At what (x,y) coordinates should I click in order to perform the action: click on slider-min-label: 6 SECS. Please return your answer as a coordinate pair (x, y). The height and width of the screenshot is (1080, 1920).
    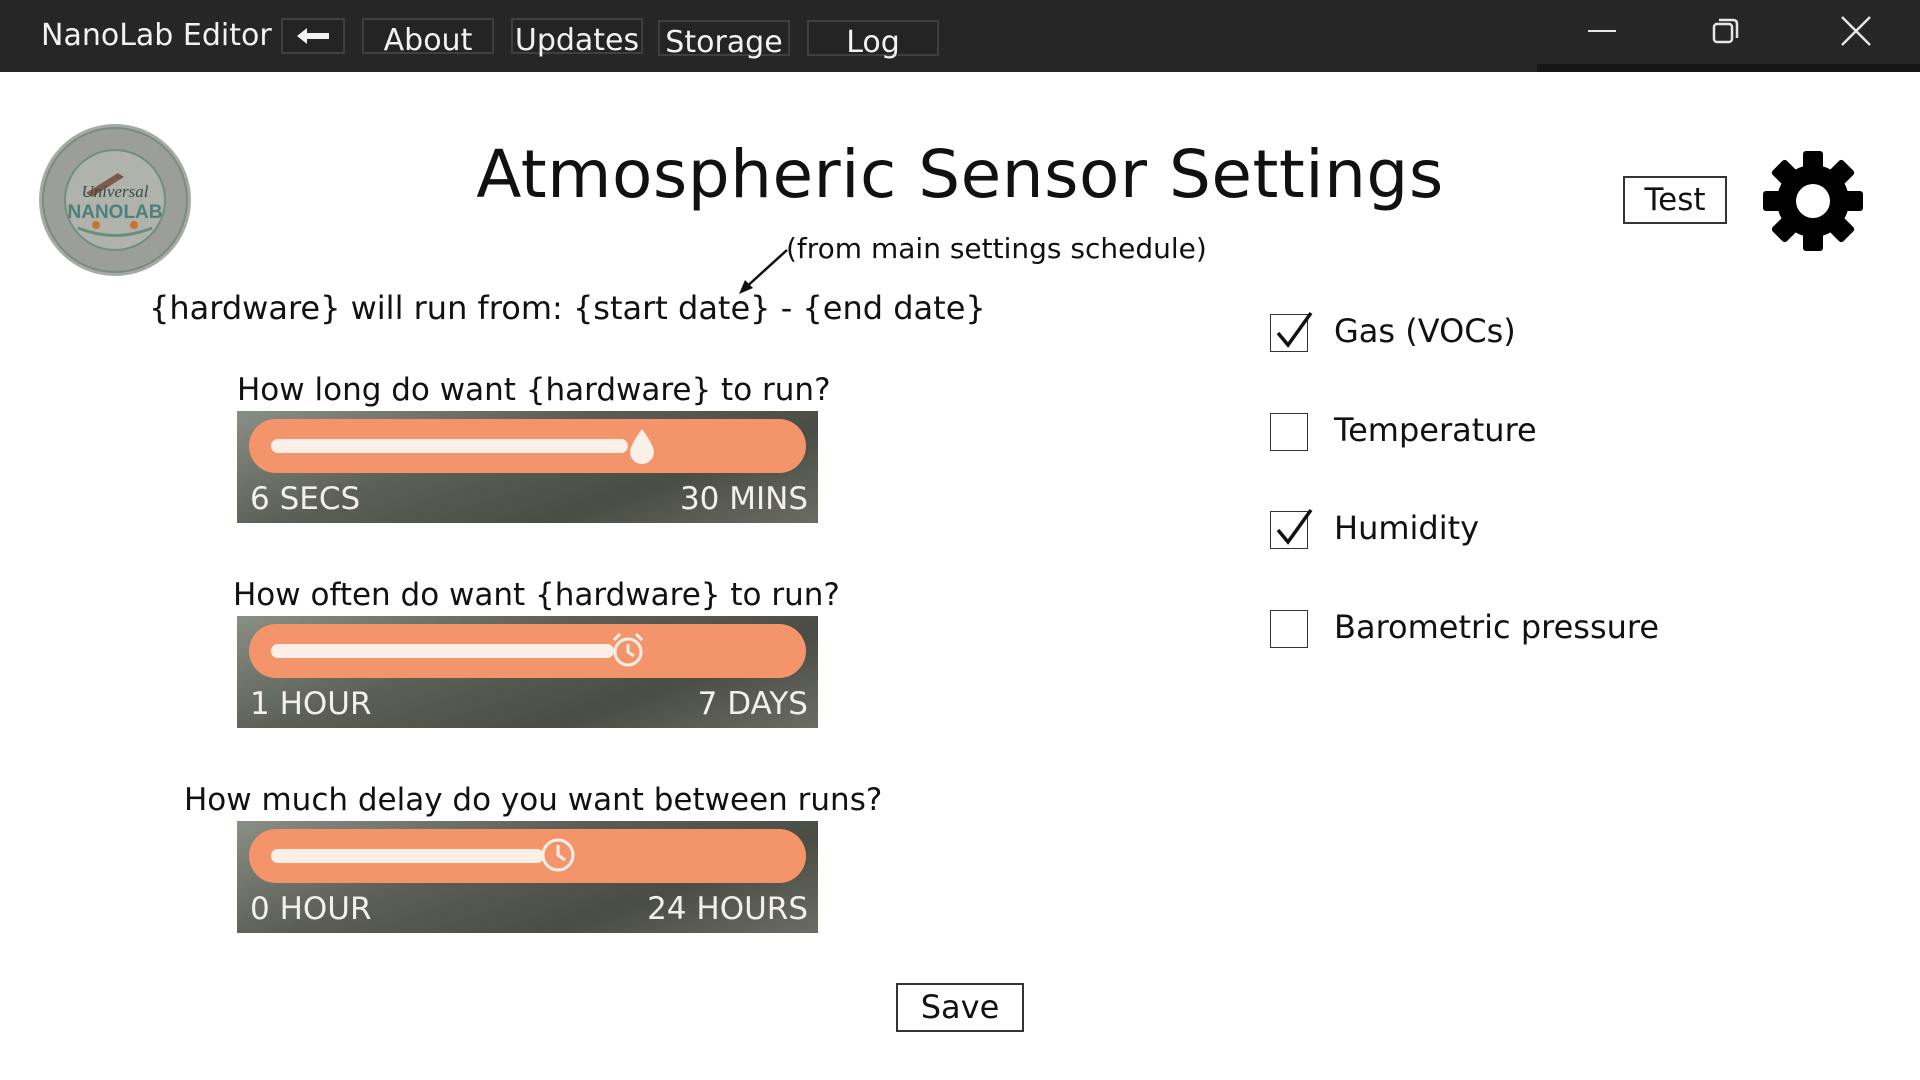
    Looking at the image, I should click on (305, 499).